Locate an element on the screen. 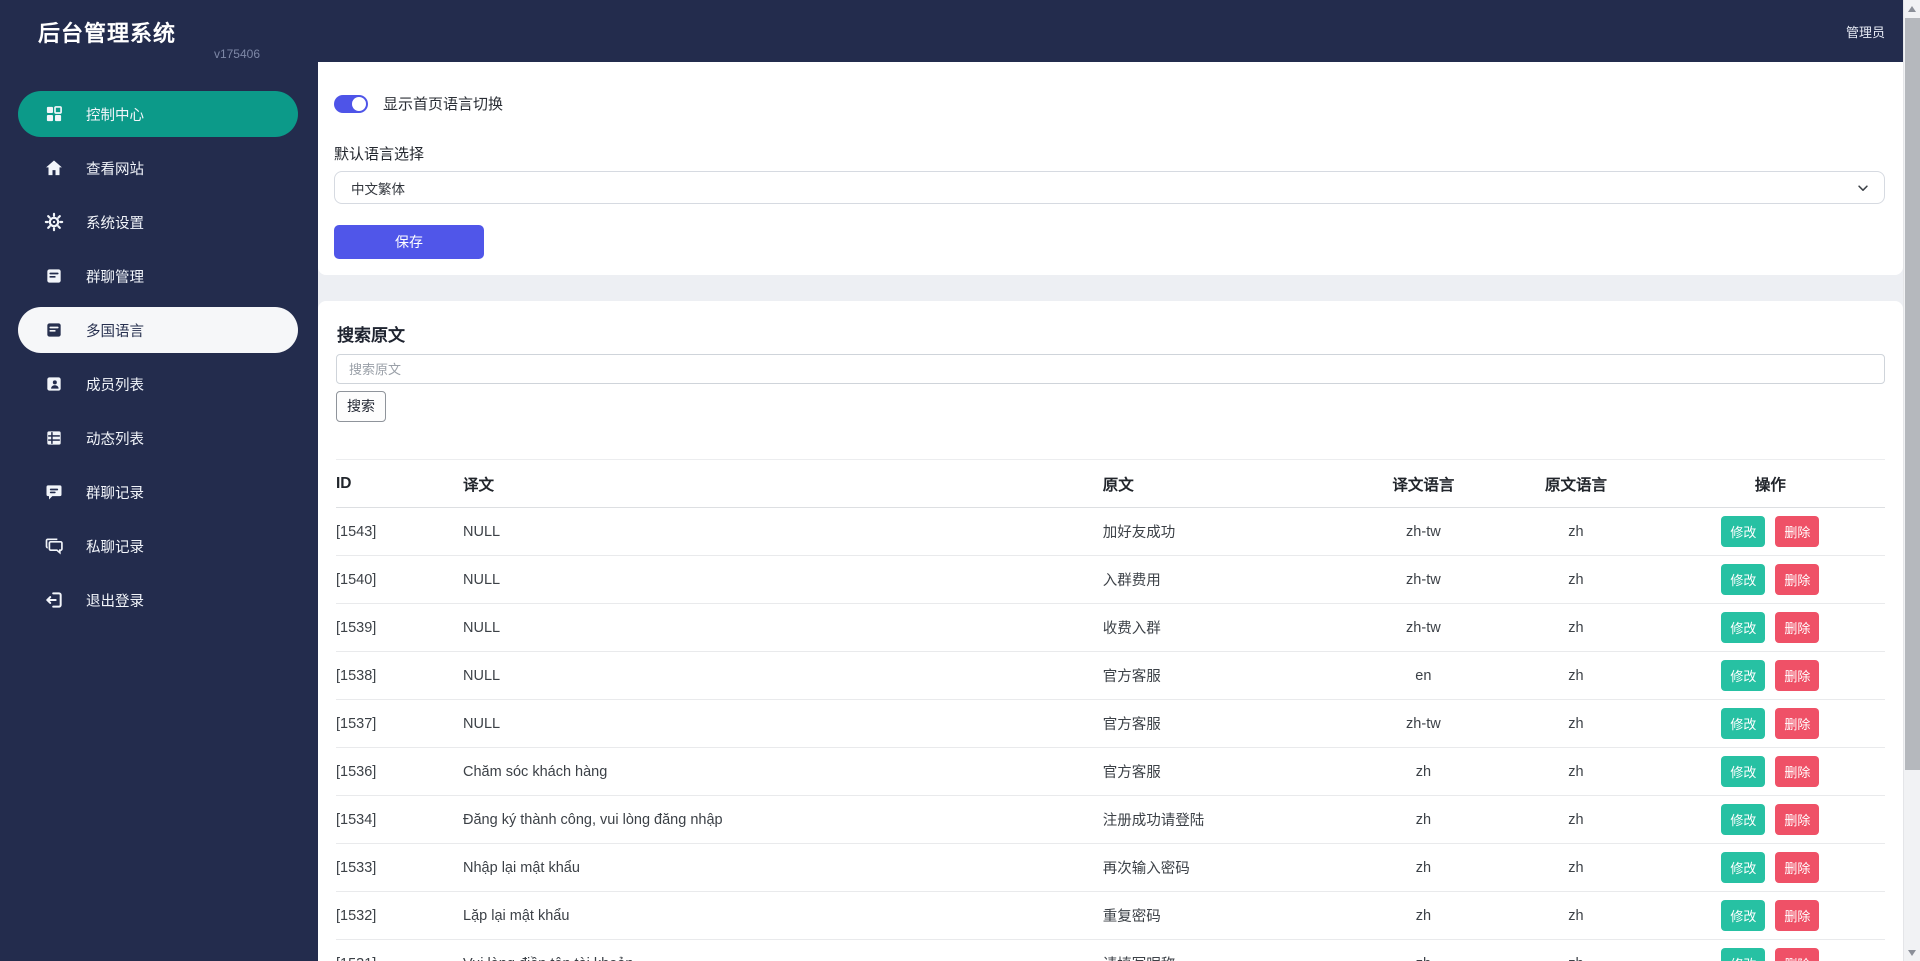  vertical-scrollbar is located at coordinates (1911, 480).